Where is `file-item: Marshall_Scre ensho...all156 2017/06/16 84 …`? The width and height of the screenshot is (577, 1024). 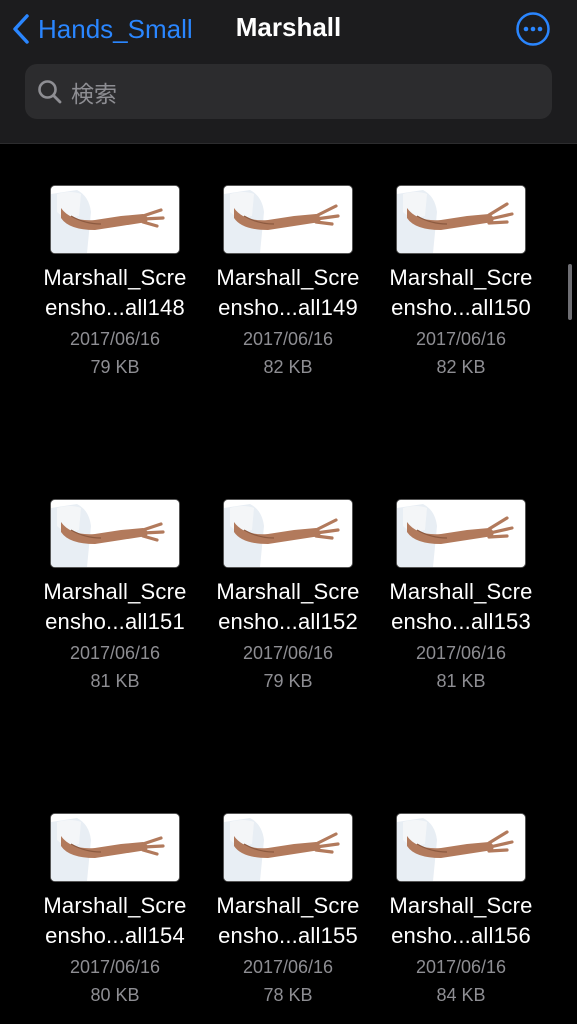 file-item: Marshall_Scre ensho...all156 2017/06/16 84 … is located at coordinates (461, 896).